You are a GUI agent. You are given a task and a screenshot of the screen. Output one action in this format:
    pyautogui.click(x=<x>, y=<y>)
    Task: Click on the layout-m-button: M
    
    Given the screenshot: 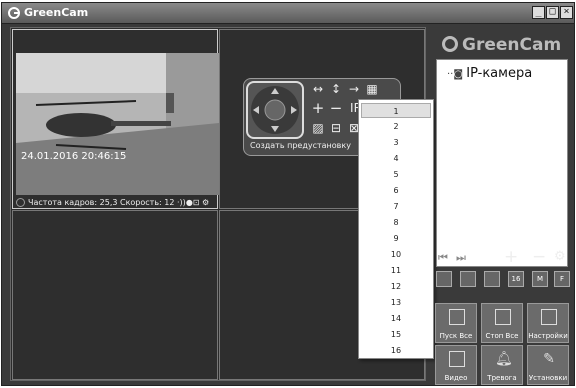 What is the action you would take?
    pyautogui.click(x=540, y=279)
    